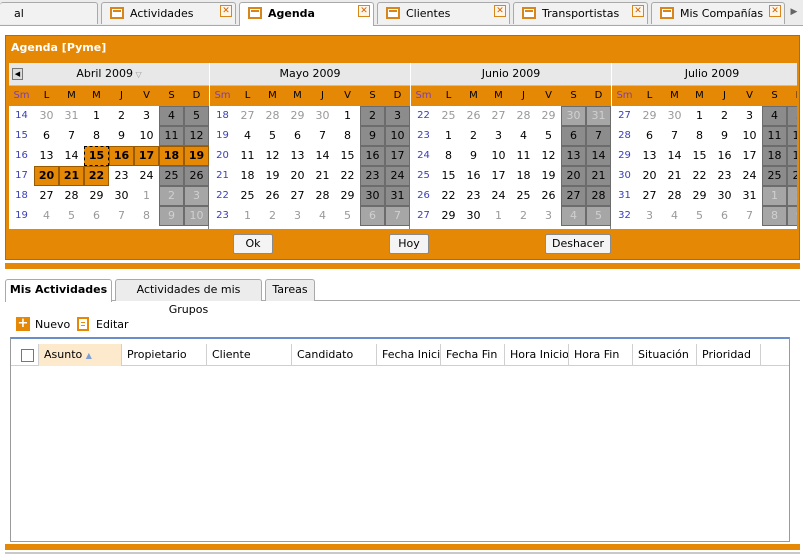 The image size is (803, 558). What do you see at coordinates (249, 355) in the screenshot?
I see `column-header-cliente: Cliente` at bounding box center [249, 355].